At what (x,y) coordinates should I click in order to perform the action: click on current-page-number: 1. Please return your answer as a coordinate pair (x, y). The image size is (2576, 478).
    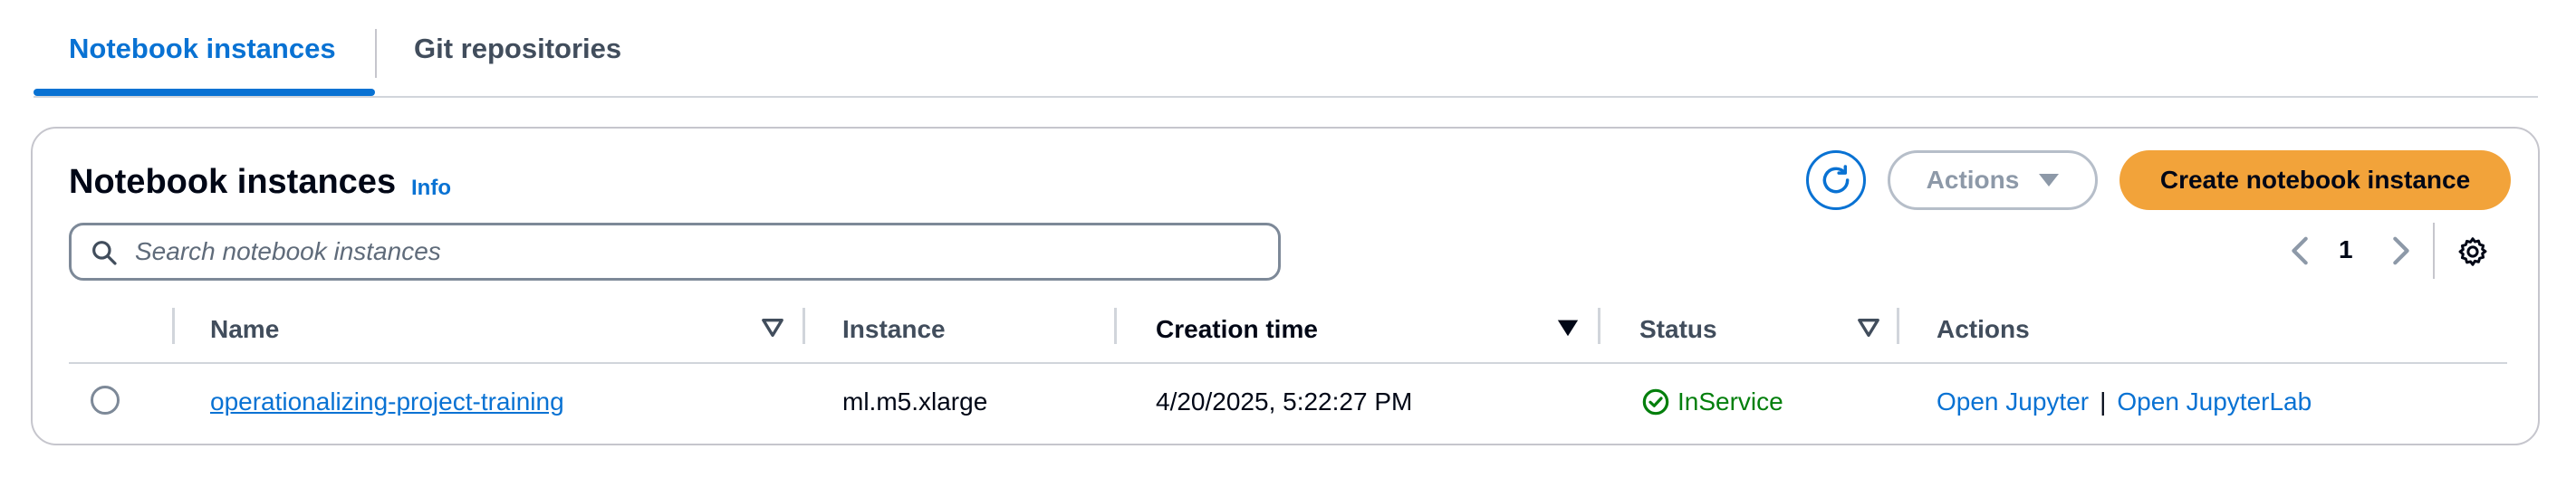
    Looking at the image, I should click on (2346, 249).